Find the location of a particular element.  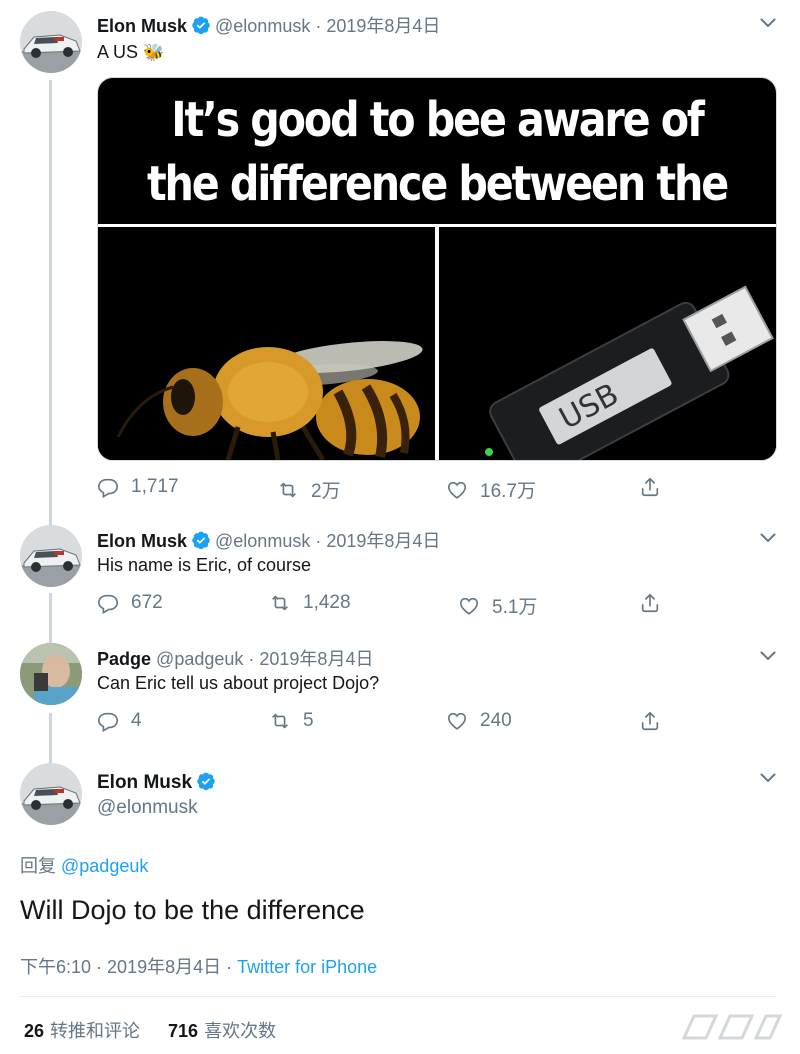

tweet-text: Will Dojo to be the difference is located at coordinates (192, 910).